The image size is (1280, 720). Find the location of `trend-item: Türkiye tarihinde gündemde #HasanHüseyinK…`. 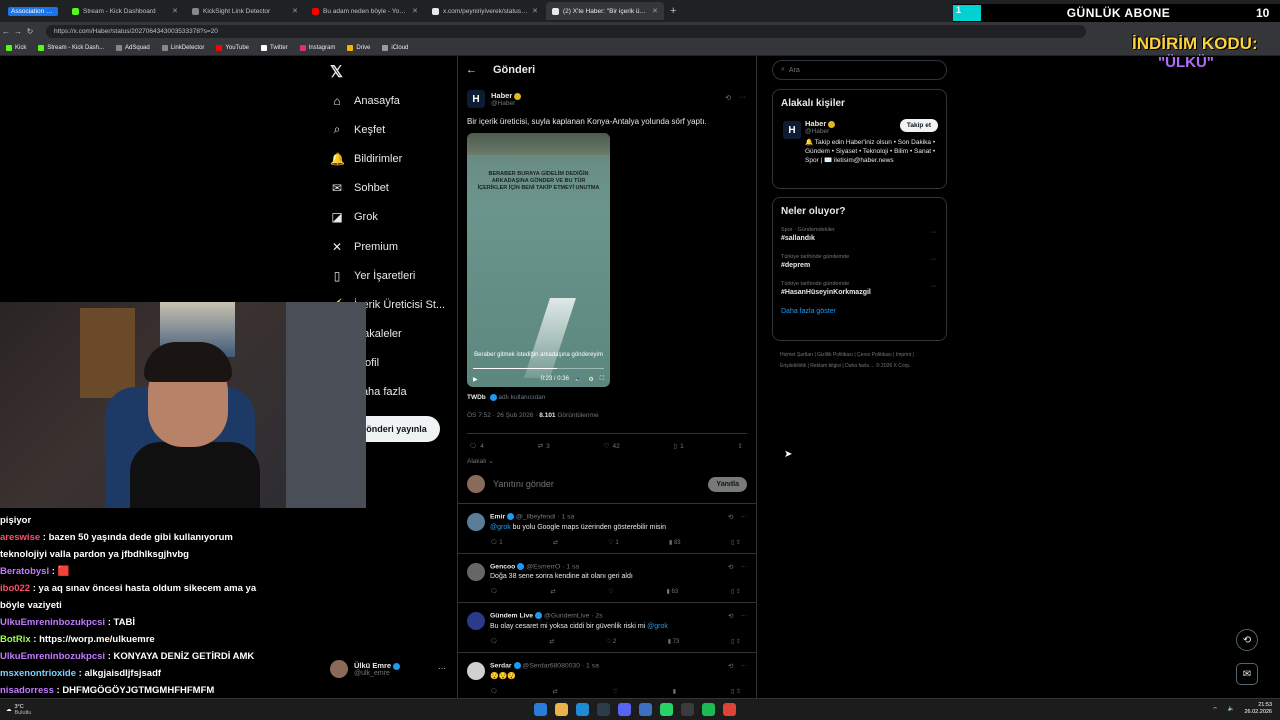

trend-item: Türkiye tarihinde gündemde #HasanHüseyinK… is located at coordinates (859, 288).